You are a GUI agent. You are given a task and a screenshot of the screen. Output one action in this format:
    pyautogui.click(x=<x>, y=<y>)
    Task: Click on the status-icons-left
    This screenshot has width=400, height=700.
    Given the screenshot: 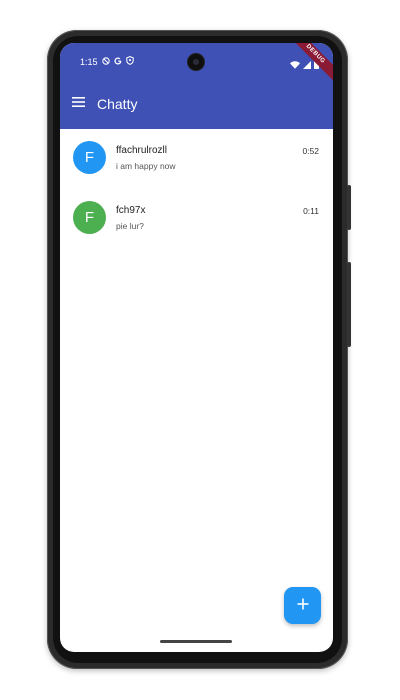 What is the action you would take?
    pyautogui.click(x=118, y=60)
    